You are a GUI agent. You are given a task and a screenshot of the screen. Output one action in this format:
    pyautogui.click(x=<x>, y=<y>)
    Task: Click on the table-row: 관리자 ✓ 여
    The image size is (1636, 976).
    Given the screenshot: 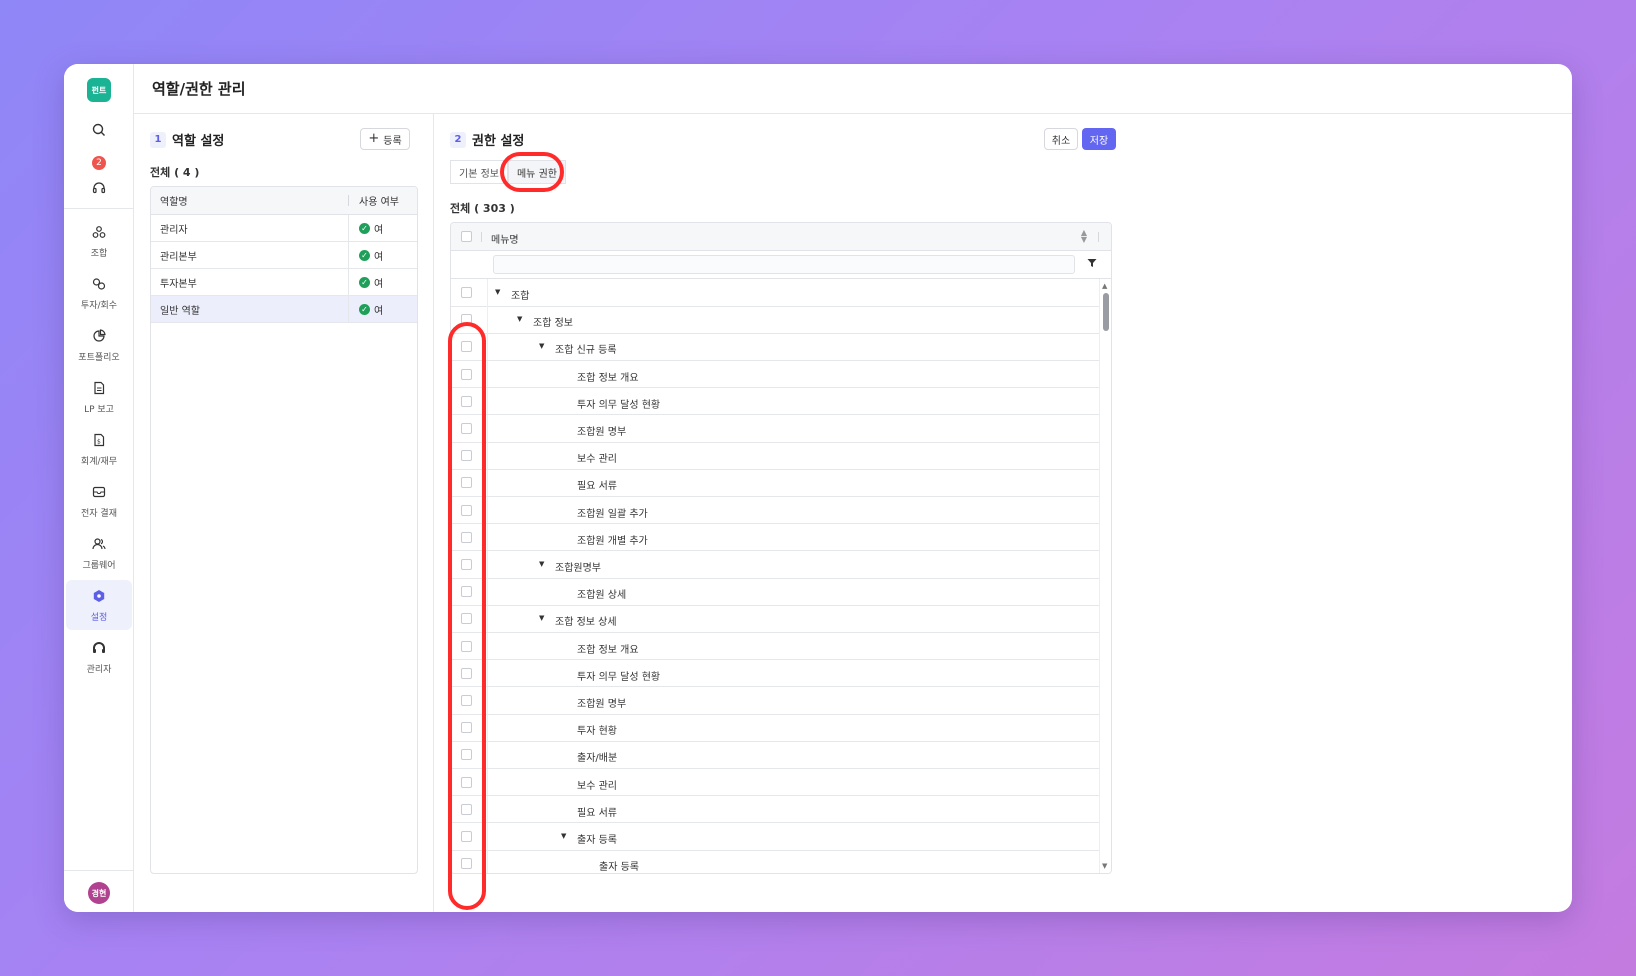 What is the action you would take?
    pyautogui.click(x=284, y=228)
    